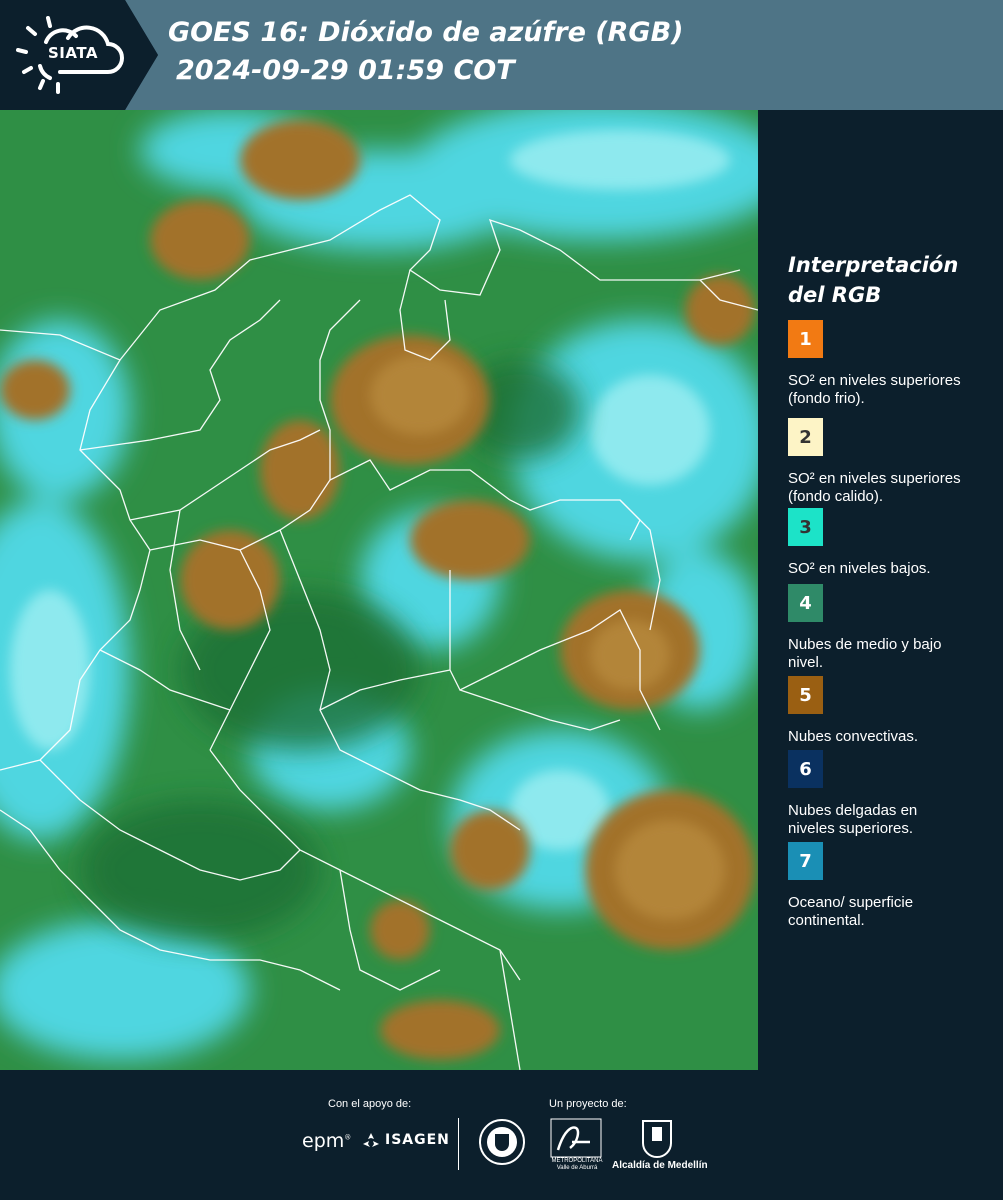  What do you see at coordinates (873, 280) in the screenshot?
I see `legend-title: Interpretación del RGB` at bounding box center [873, 280].